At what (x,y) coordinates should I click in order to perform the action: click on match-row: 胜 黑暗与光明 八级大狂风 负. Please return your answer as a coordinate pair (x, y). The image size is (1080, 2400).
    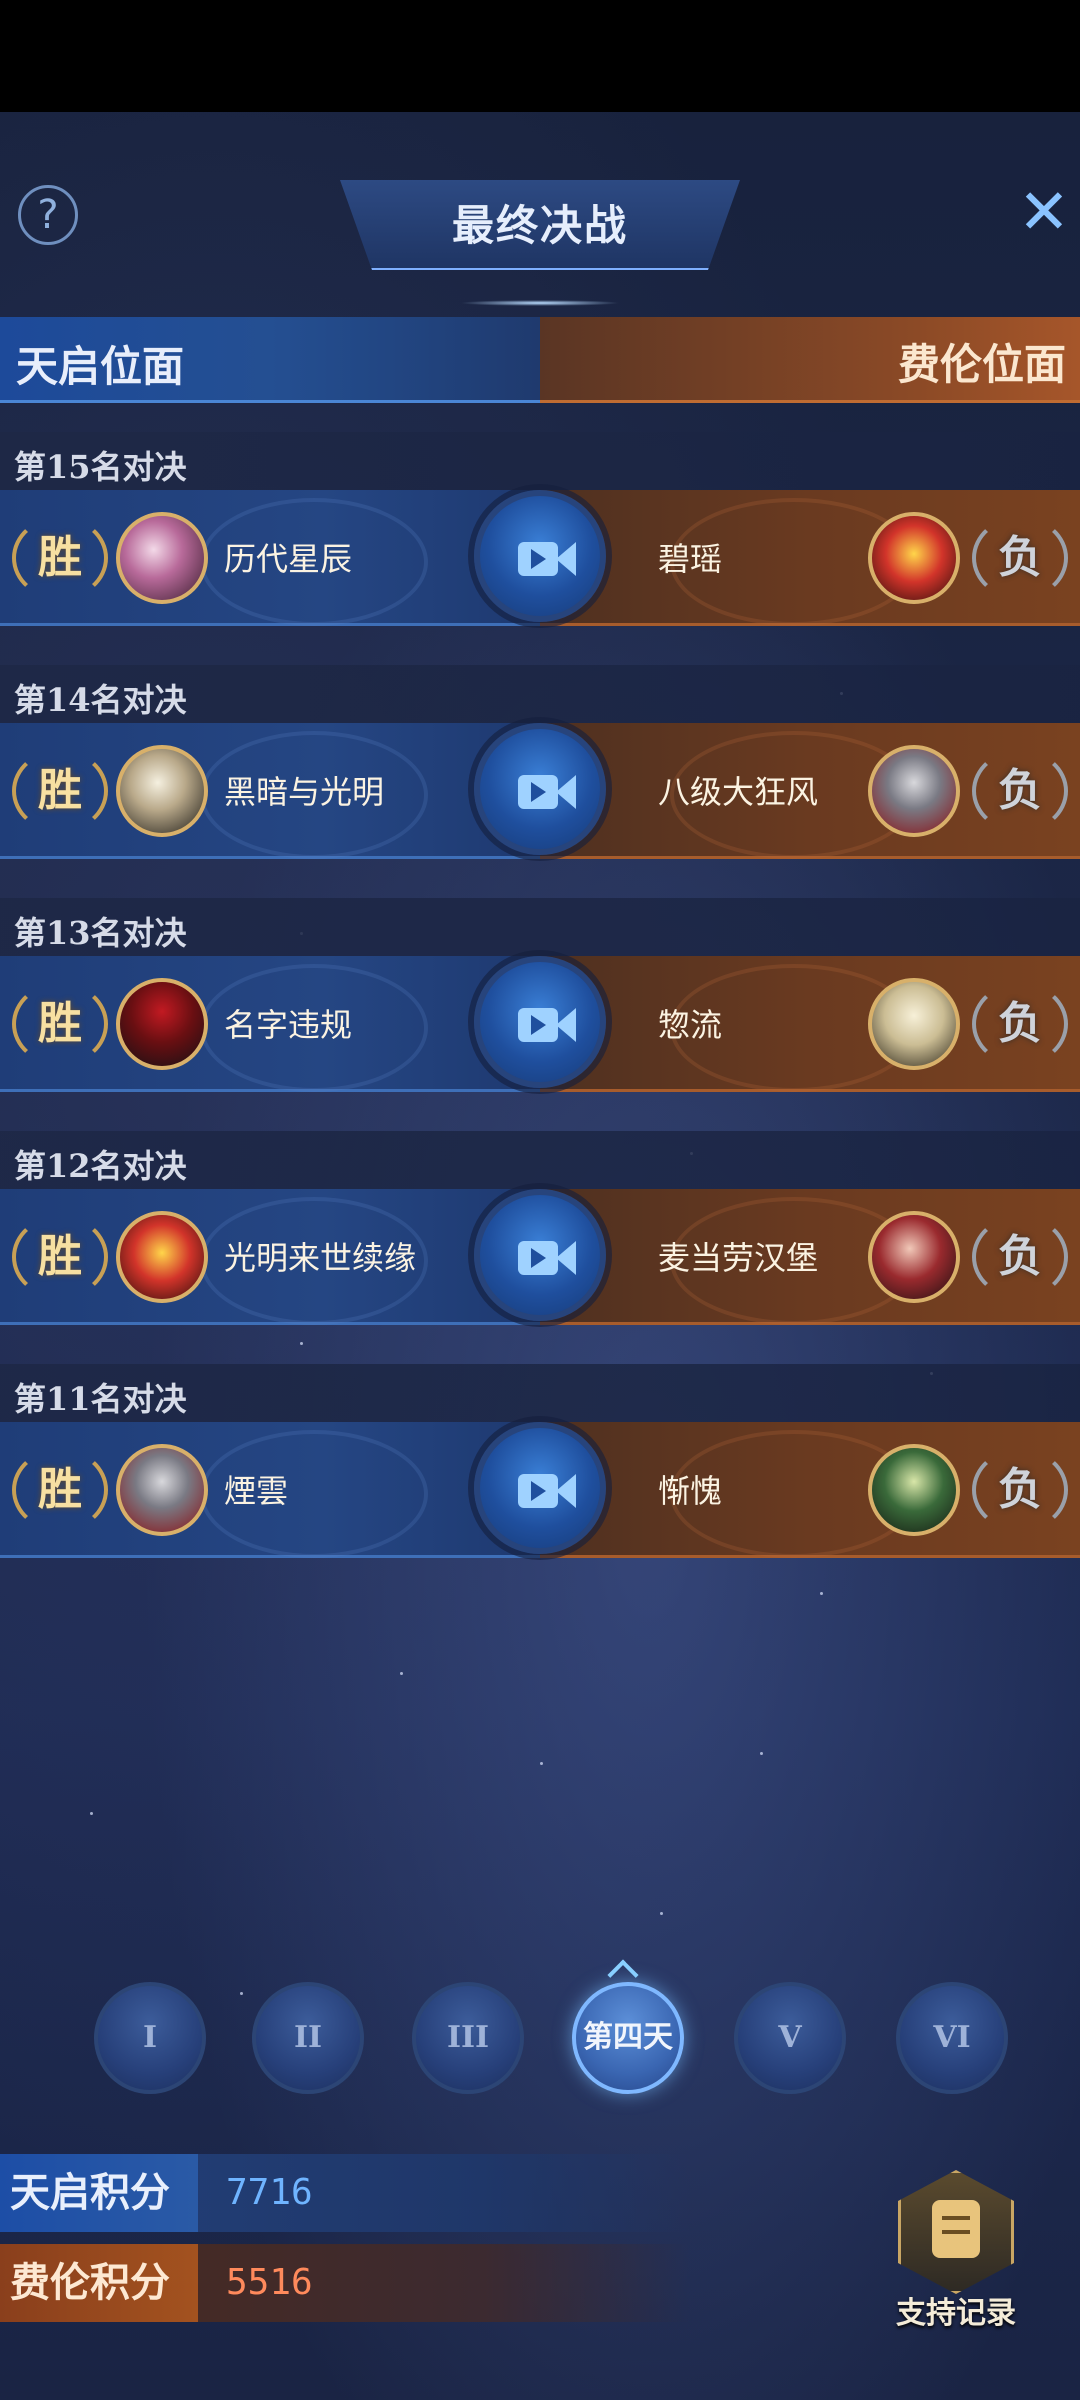
    Looking at the image, I should click on (540, 791).